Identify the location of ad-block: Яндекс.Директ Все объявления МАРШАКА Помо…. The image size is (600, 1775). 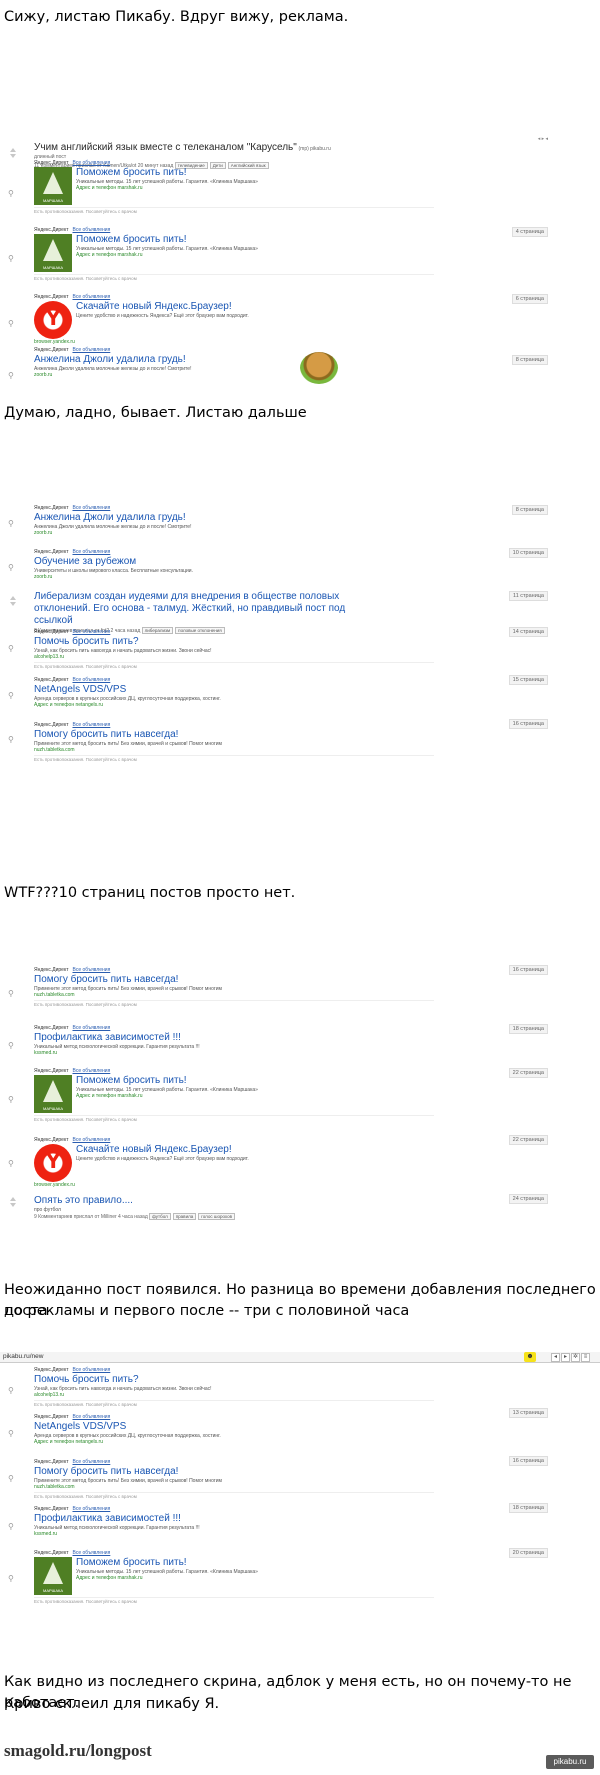
(244, 187).